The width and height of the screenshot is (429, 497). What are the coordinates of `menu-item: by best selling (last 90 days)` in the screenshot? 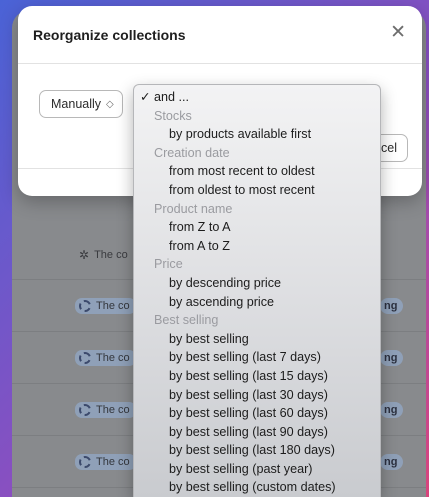 It's located at (257, 432).